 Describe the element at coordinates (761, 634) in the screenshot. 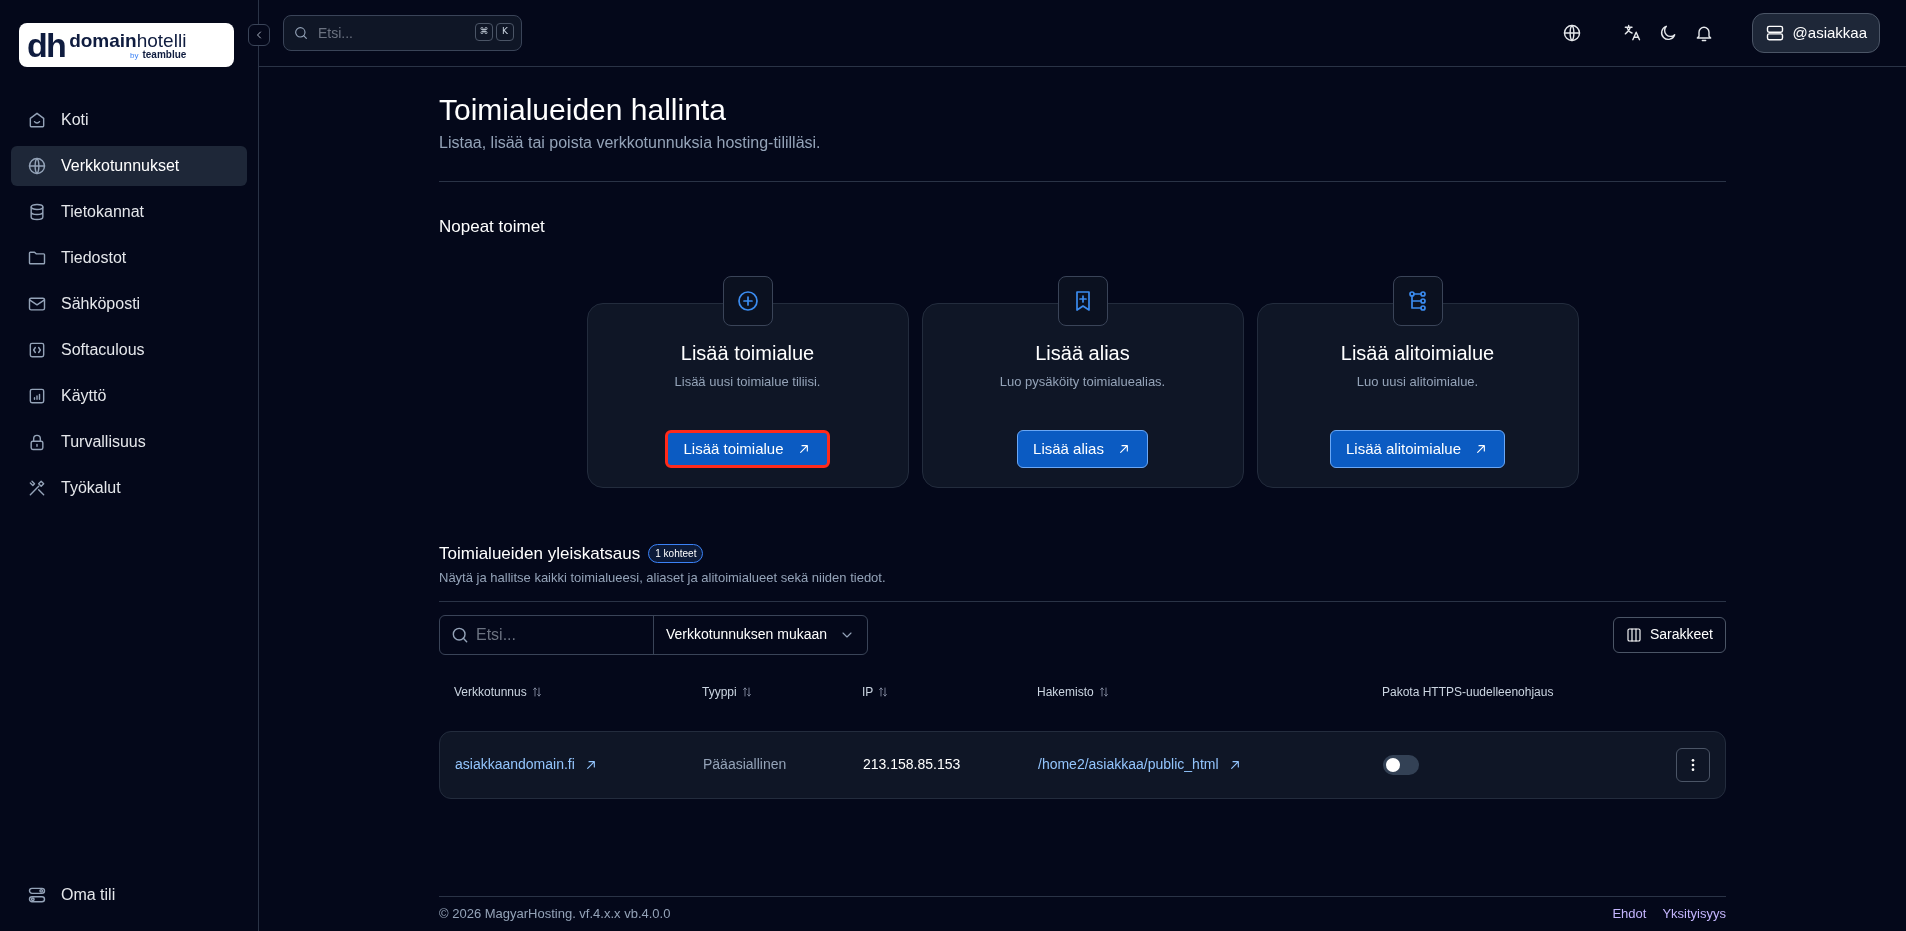

I see `filter-dropdown: Verkkotunnuksen mukaan` at that location.